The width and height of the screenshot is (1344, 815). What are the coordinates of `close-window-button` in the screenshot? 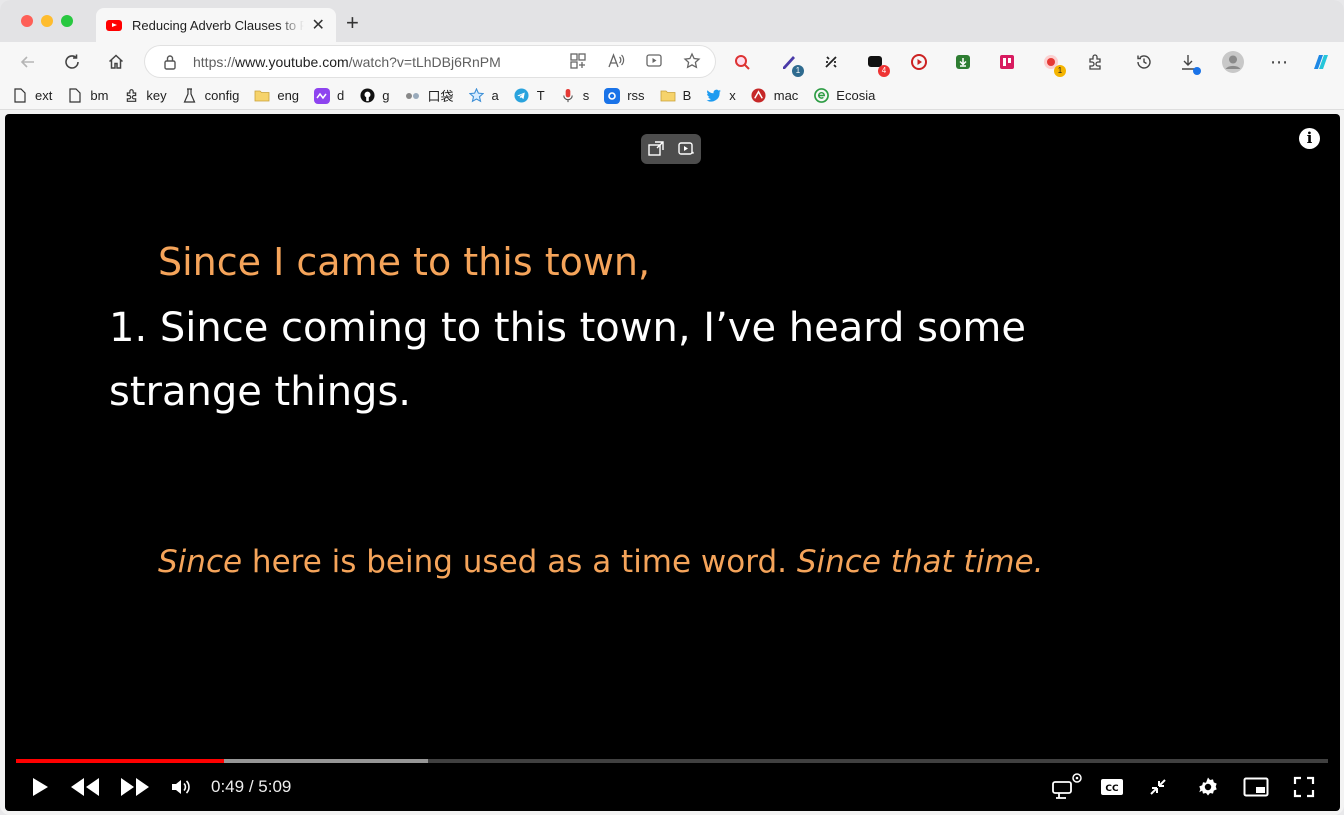 It's located at (27, 21).